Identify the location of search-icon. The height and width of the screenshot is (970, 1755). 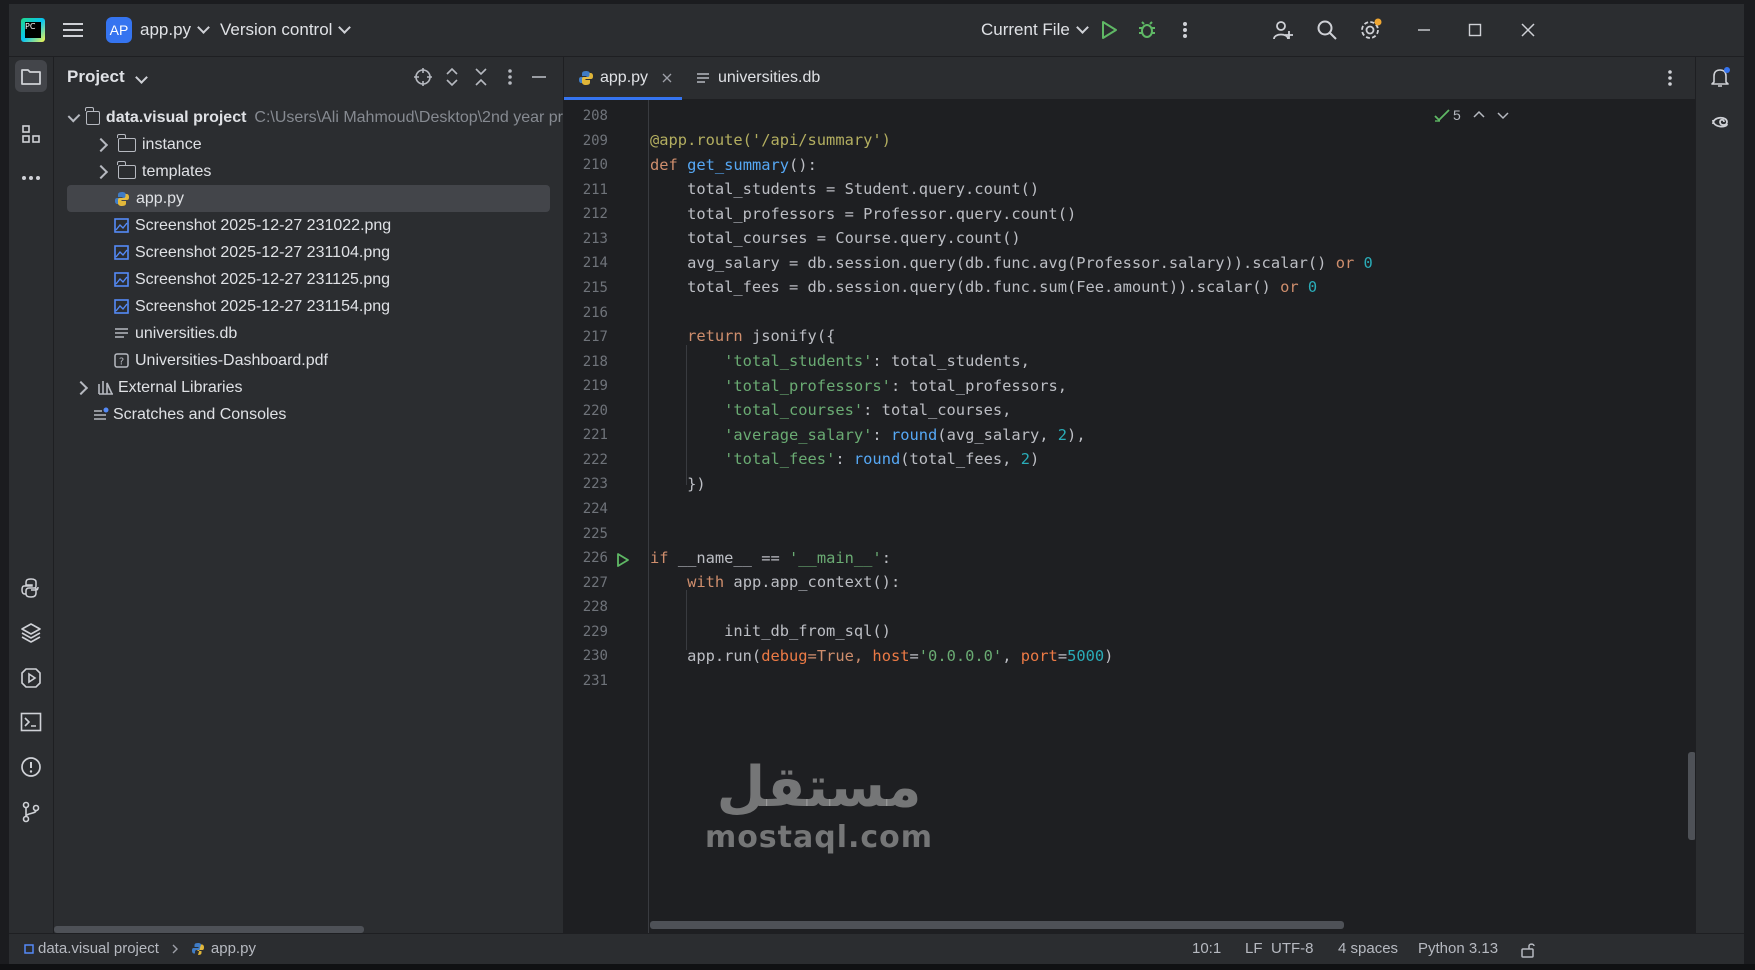
(1327, 30).